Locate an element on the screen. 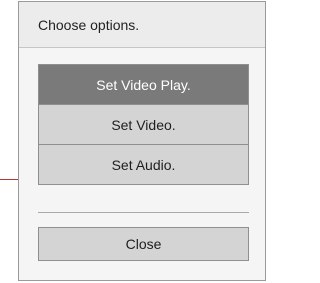 The image size is (320, 283). option-set-audio: Set Audio. is located at coordinates (143, 164).